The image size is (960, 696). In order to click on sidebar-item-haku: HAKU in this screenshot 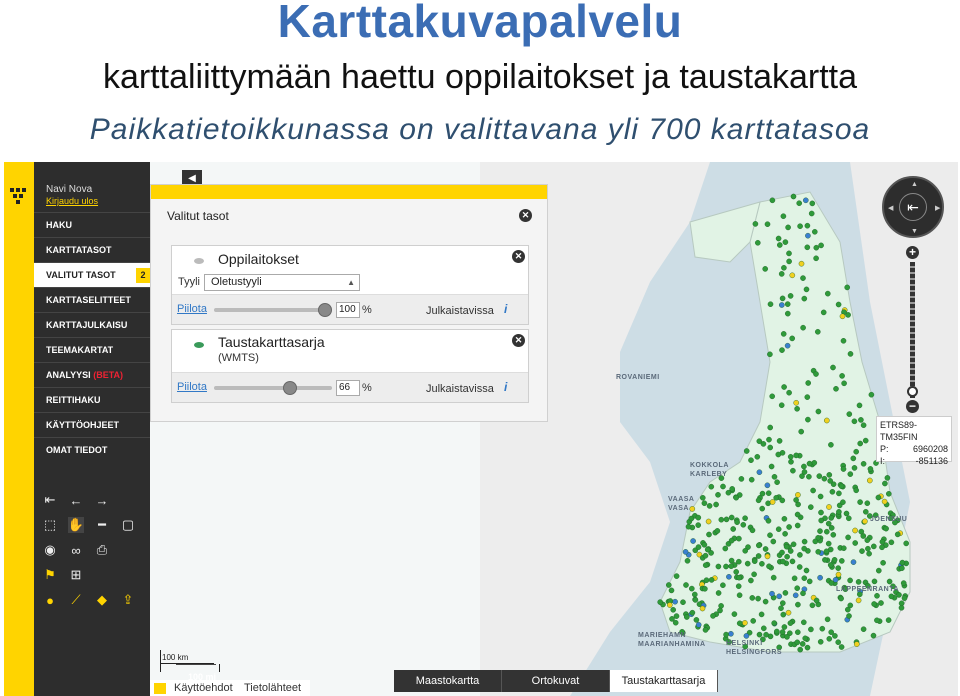, I will do `click(92, 224)`.